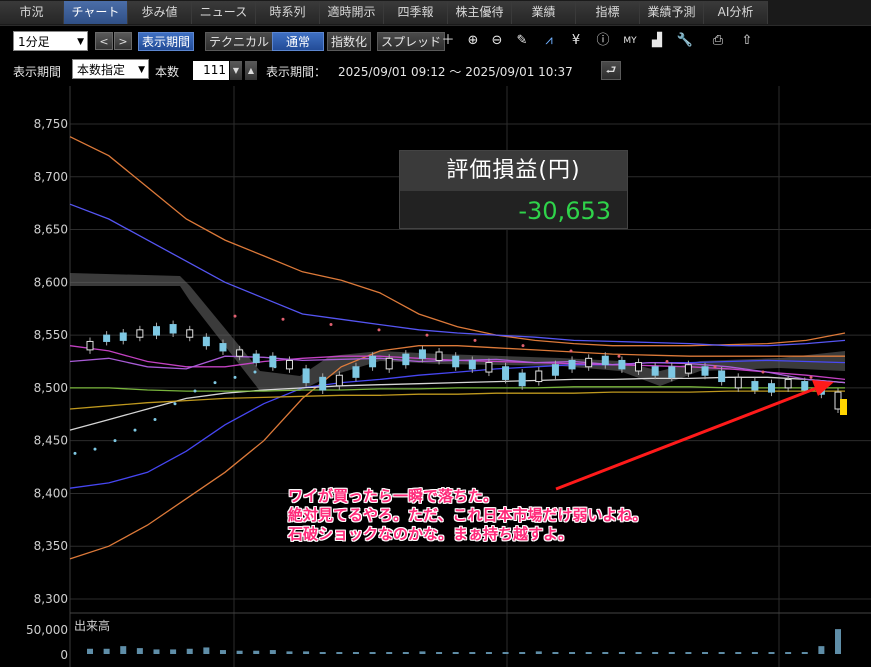 The image size is (871, 667). Describe the element at coordinates (296, 72) in the screenshot. I see `range-label: 表示期間：` at that location.